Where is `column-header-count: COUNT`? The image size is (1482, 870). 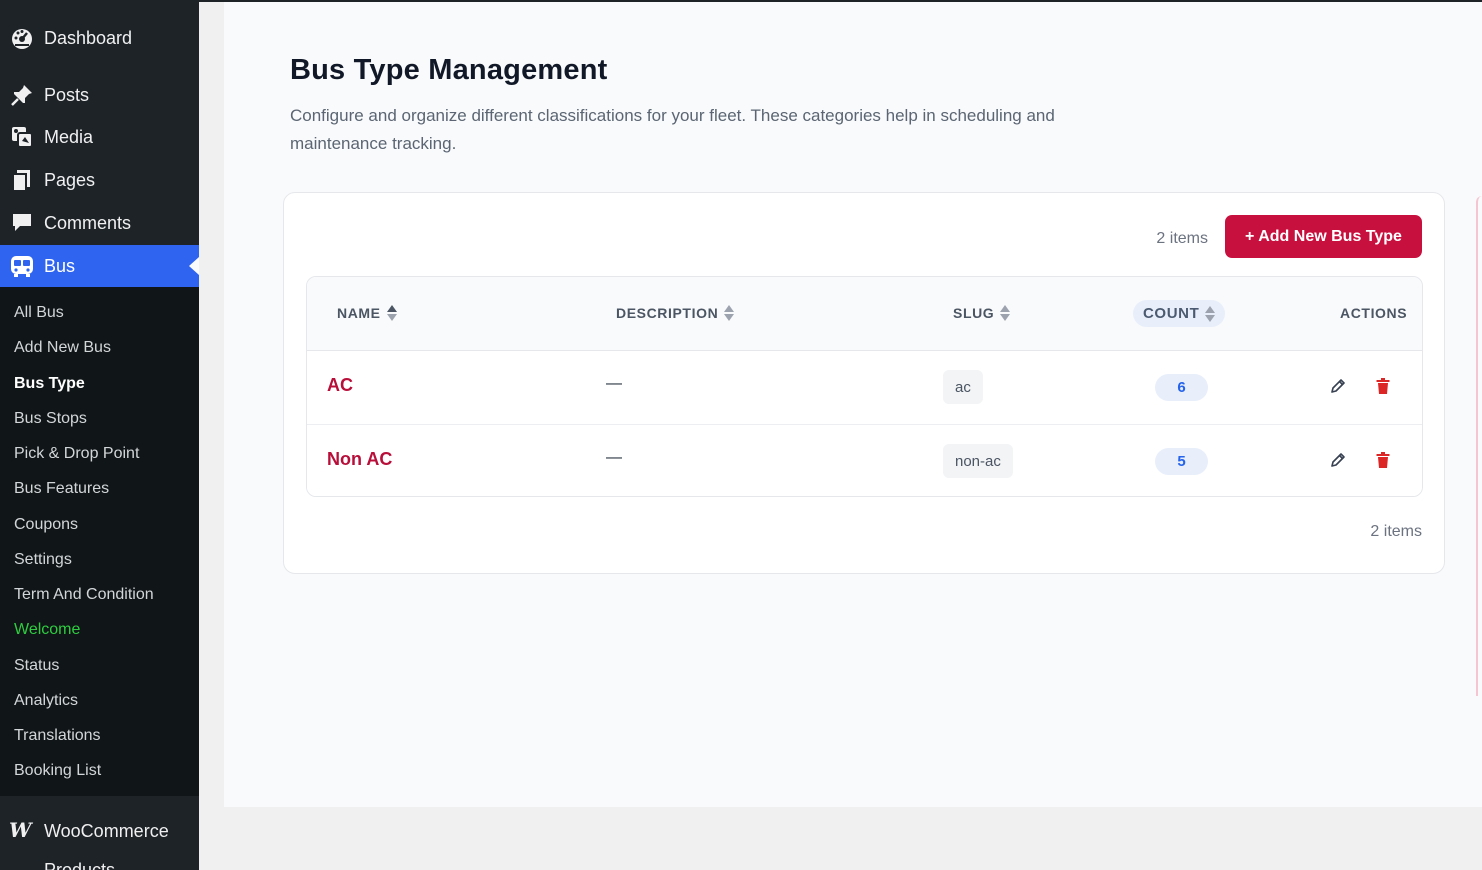 column-header-count: COUNT is located at coordinates (1179, 313).